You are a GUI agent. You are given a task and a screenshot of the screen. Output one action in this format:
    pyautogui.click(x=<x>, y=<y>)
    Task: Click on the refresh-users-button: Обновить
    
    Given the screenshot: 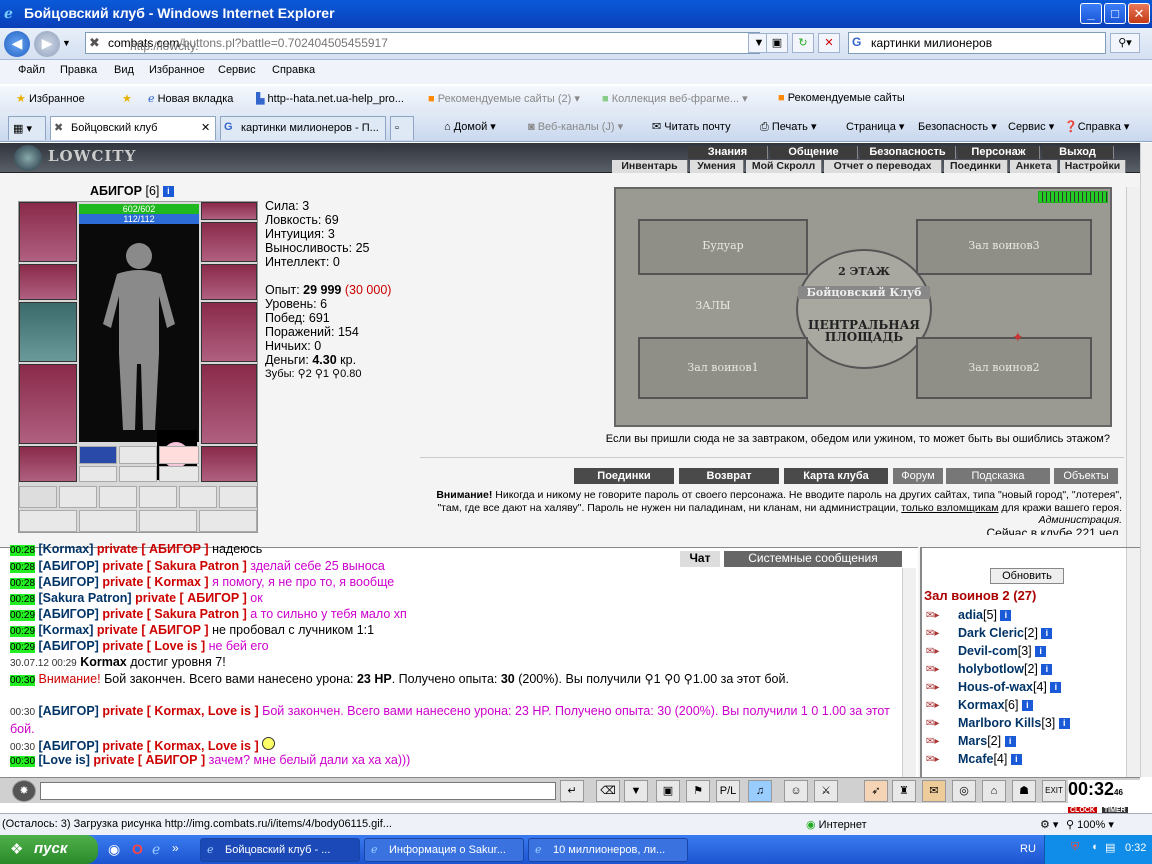 What is the action you would take?
    pyautogui.click(x=1027, y=576)
    